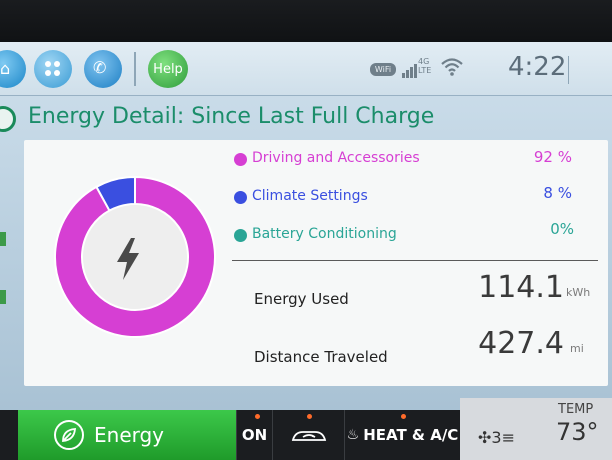 The height and width of the screenshot is (460, 612). I want to click on legend-label-driving: Driving and Accessories, so click(336, 158).